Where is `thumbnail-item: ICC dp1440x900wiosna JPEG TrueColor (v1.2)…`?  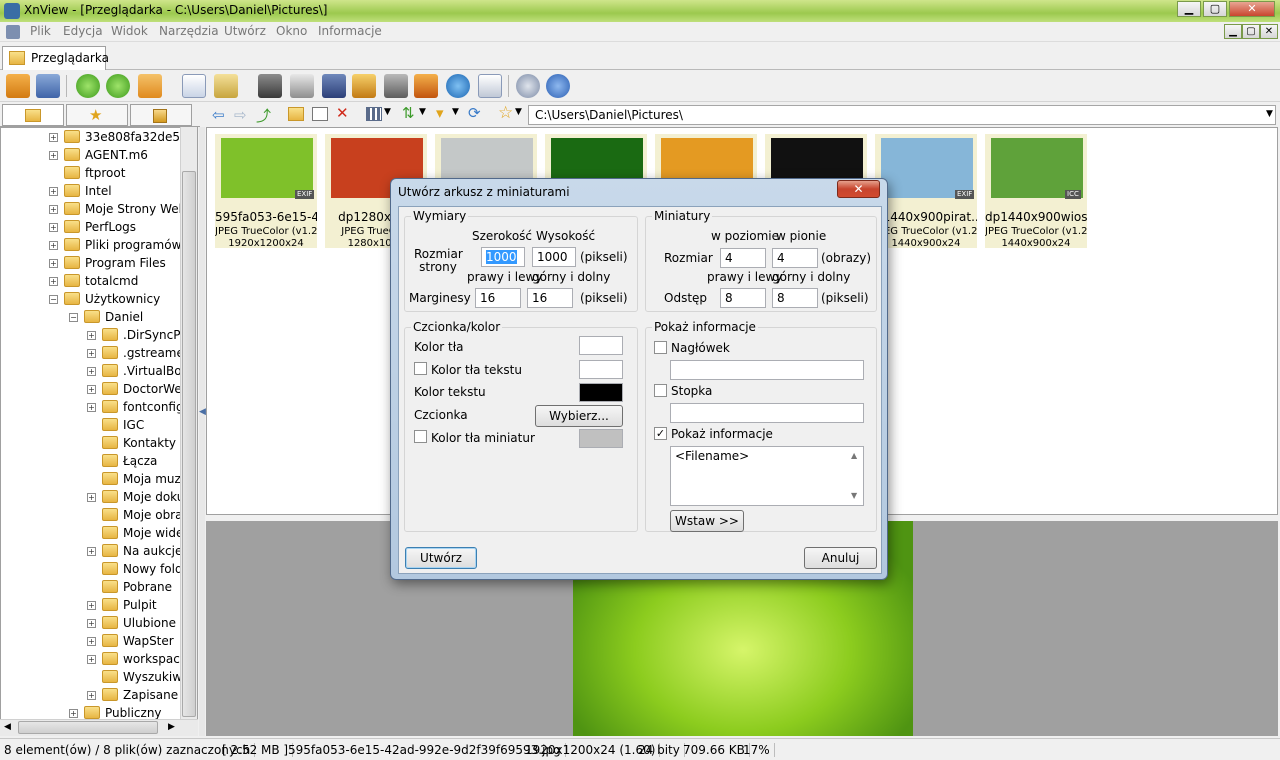
thumbnail-item: ICC dp1440x900wiosna JPEG TrueColor (v1.2)… is located at coordinates (1036, 191).